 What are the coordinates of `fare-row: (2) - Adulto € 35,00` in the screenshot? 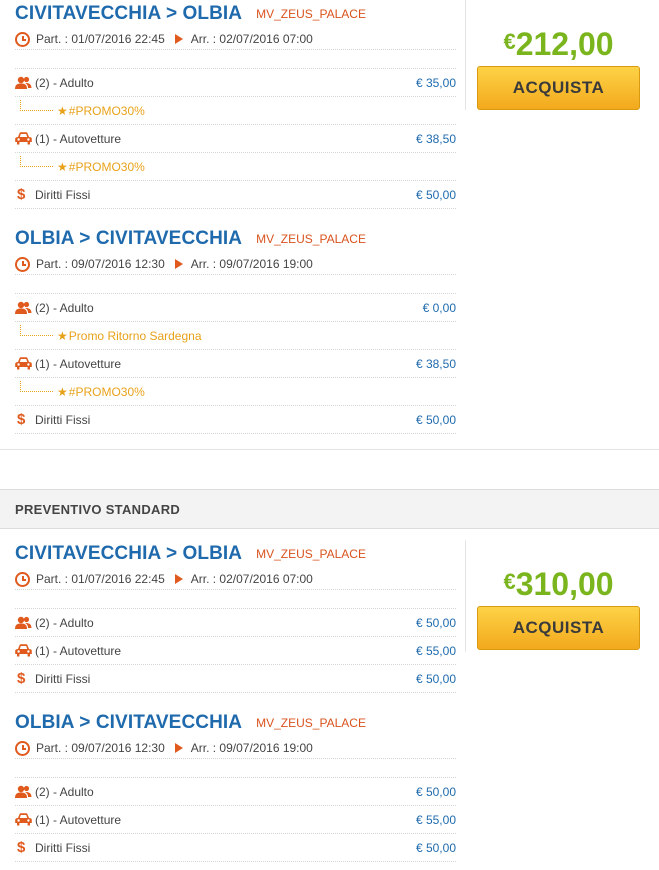 It's located at (235, 83).